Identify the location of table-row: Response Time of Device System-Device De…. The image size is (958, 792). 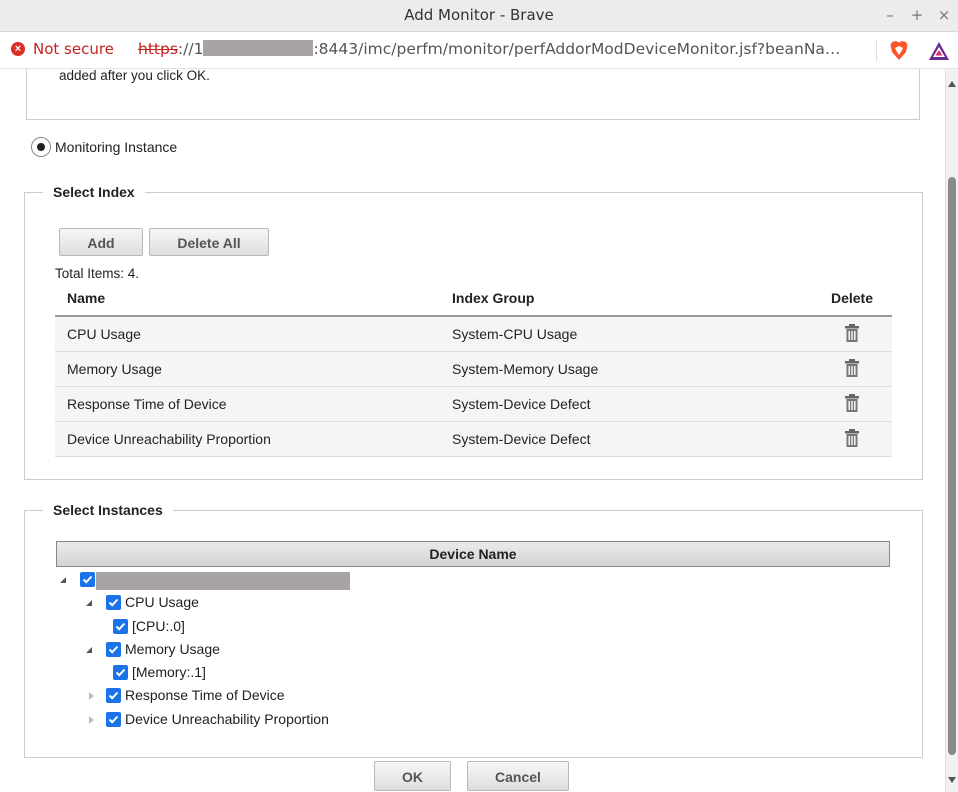
(473, 404).